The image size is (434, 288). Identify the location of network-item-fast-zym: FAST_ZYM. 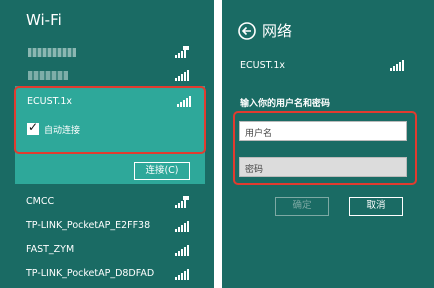
(107, 251).